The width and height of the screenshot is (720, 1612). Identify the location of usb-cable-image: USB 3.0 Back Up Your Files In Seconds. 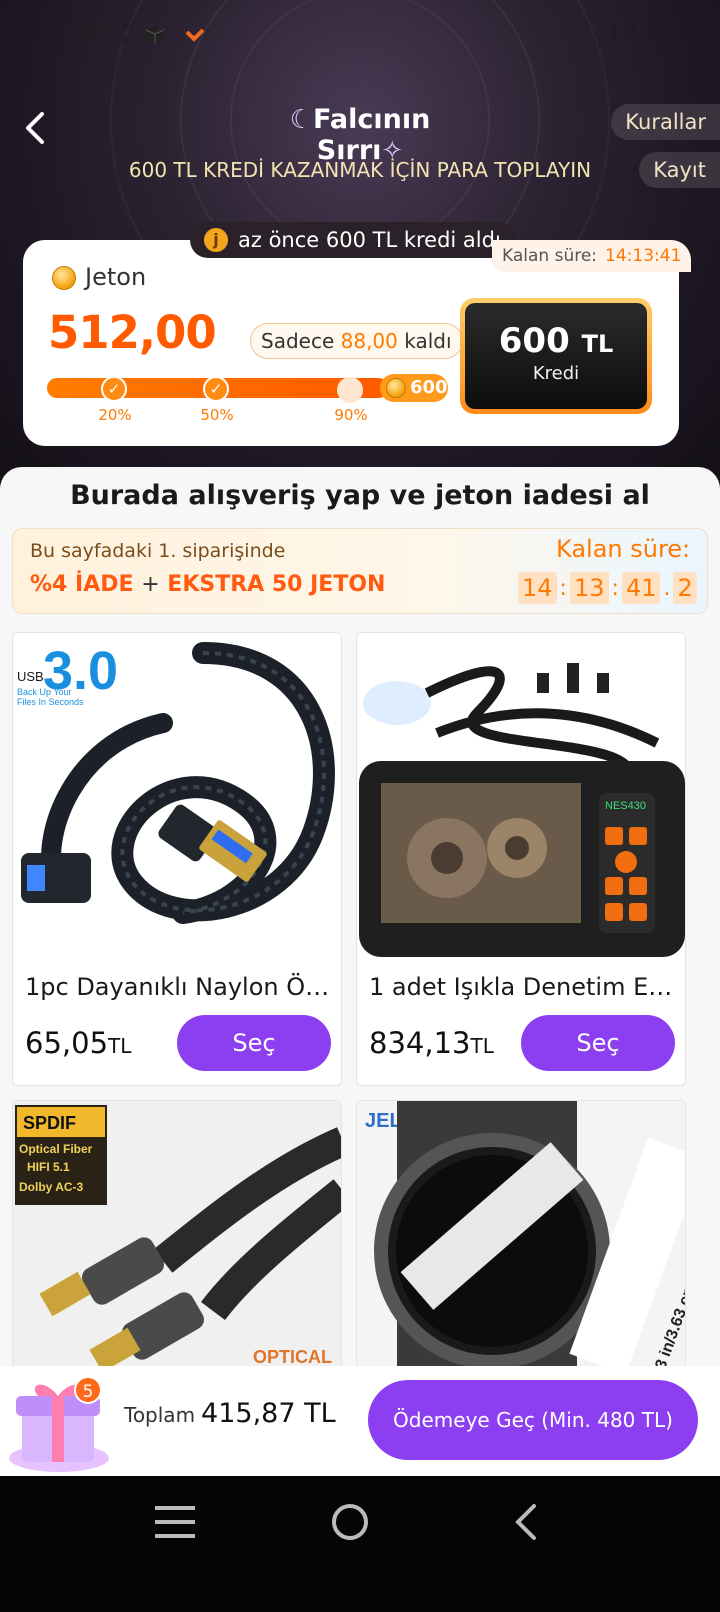
(177, 798).